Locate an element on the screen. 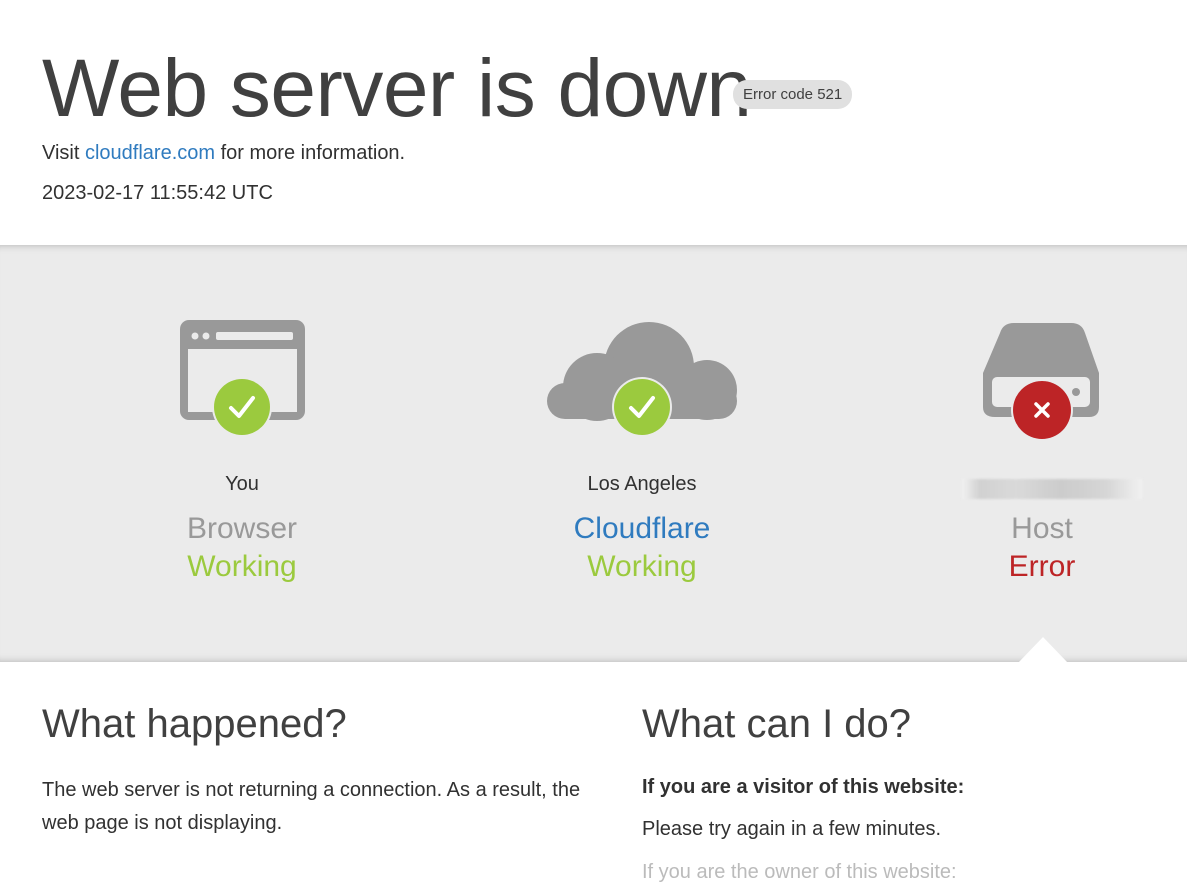  timestamp: 2023-02-17 11:55:42 UTC is located at coordinates (157, 193).